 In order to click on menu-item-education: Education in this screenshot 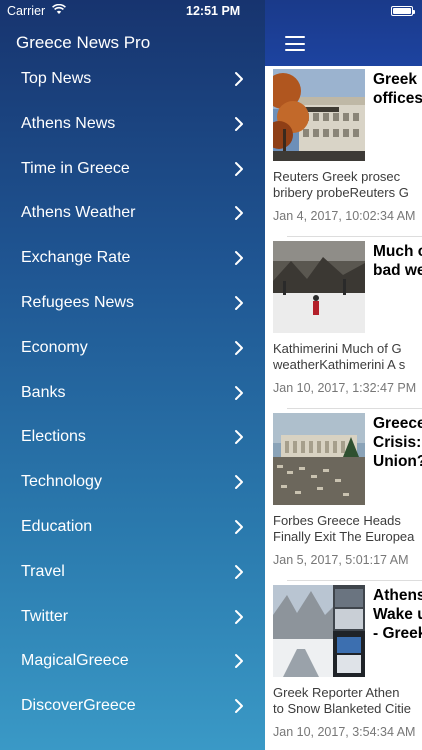, I will do `click(132, 527)`.